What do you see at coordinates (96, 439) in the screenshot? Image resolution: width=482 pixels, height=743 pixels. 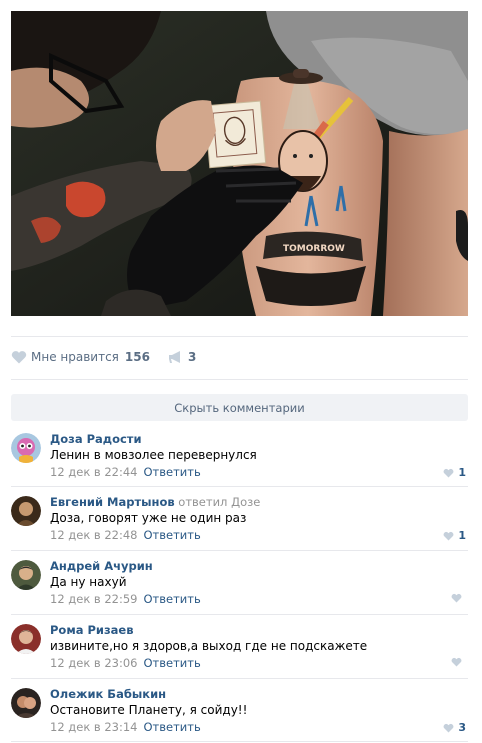 I see `comment-author: Доза Радости` at bounding box center [96, 439].